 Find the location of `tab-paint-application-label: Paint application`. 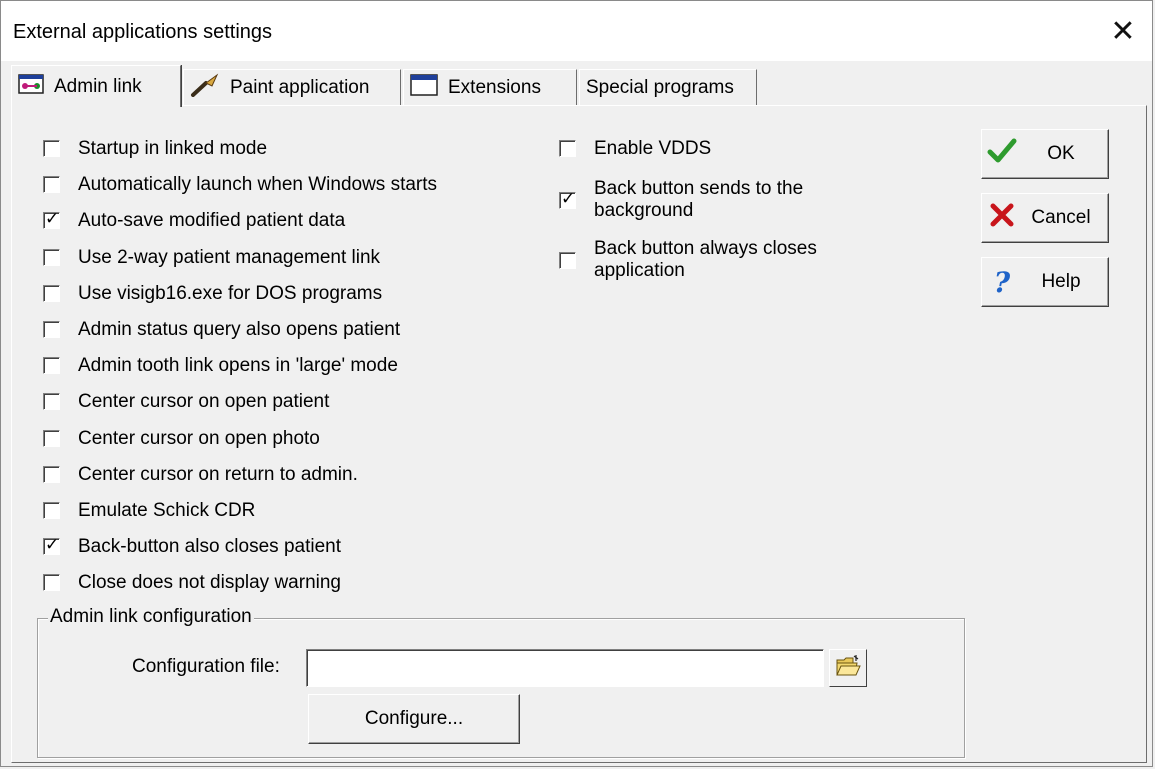

tab-paint-application-label: Paint application is located at coordinates (300, 87).